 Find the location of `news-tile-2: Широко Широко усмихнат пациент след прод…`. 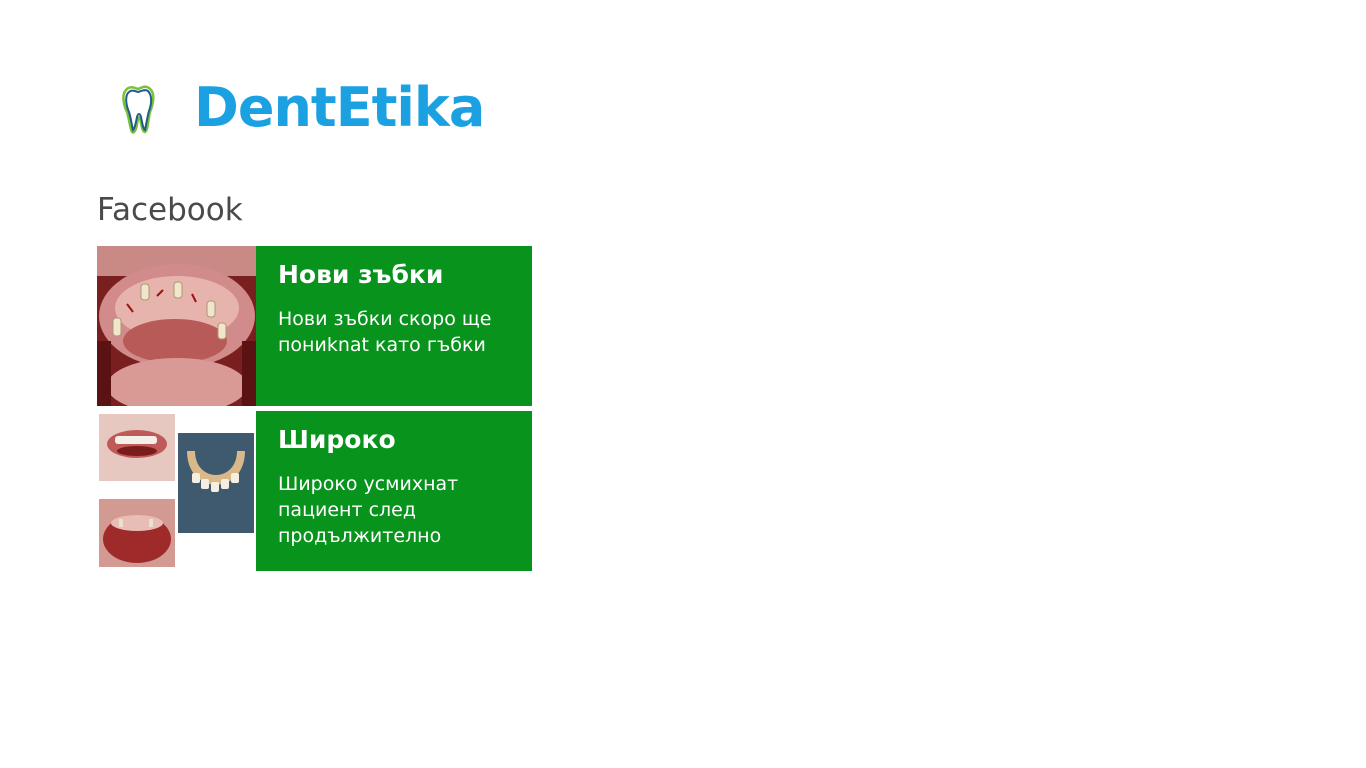

news-tile-2: Широко Широко усмихнат пациент след прод… is located at coordinates (314, 491).